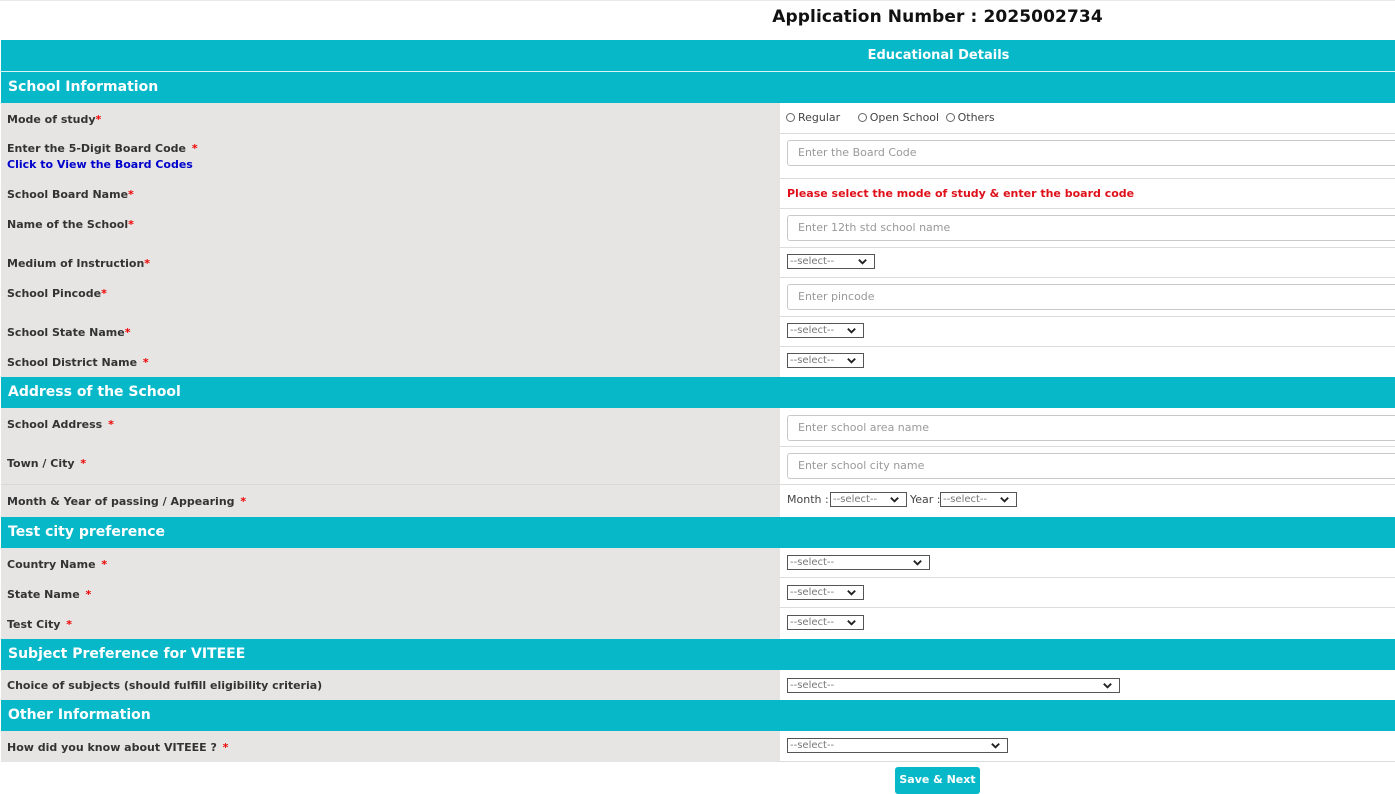  I want to click on test-city-select: --select--, so click(825, 622).